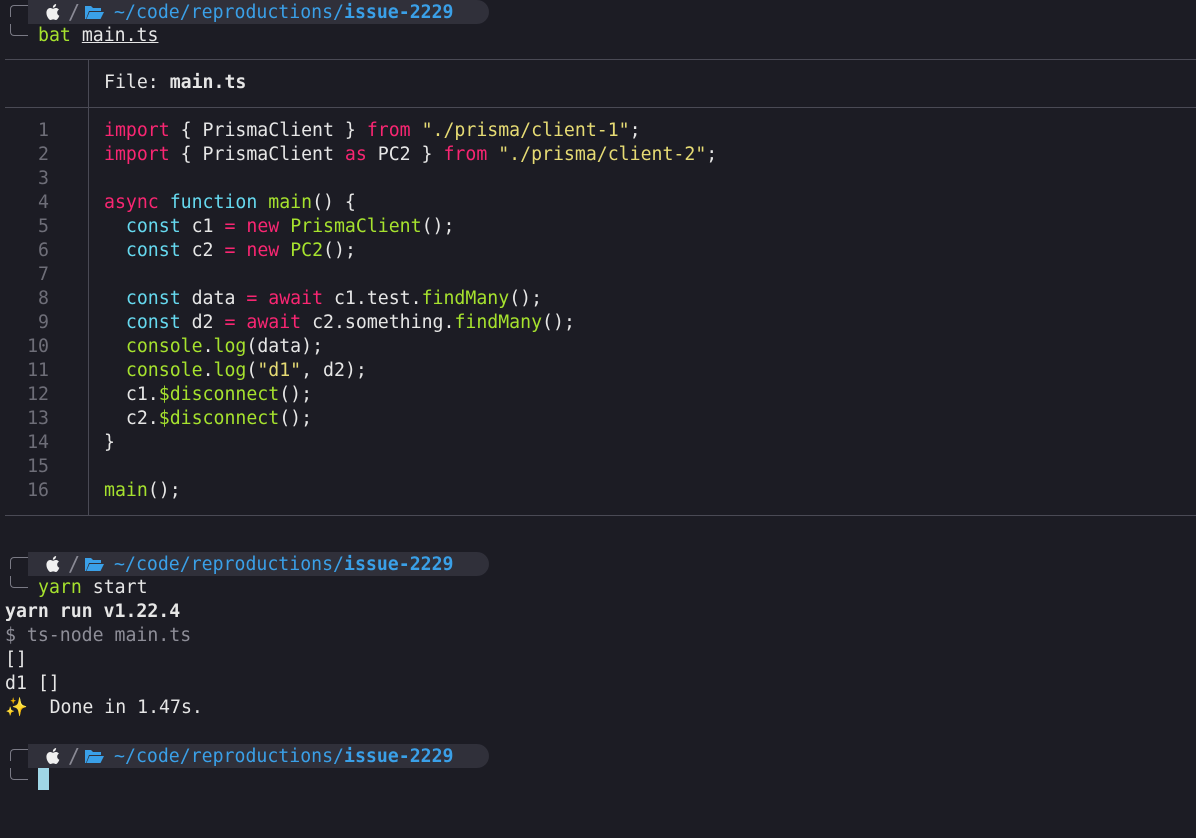 This screenshot has width=1196, height=838. I want to click on command-argument: start, so click(120, 587).